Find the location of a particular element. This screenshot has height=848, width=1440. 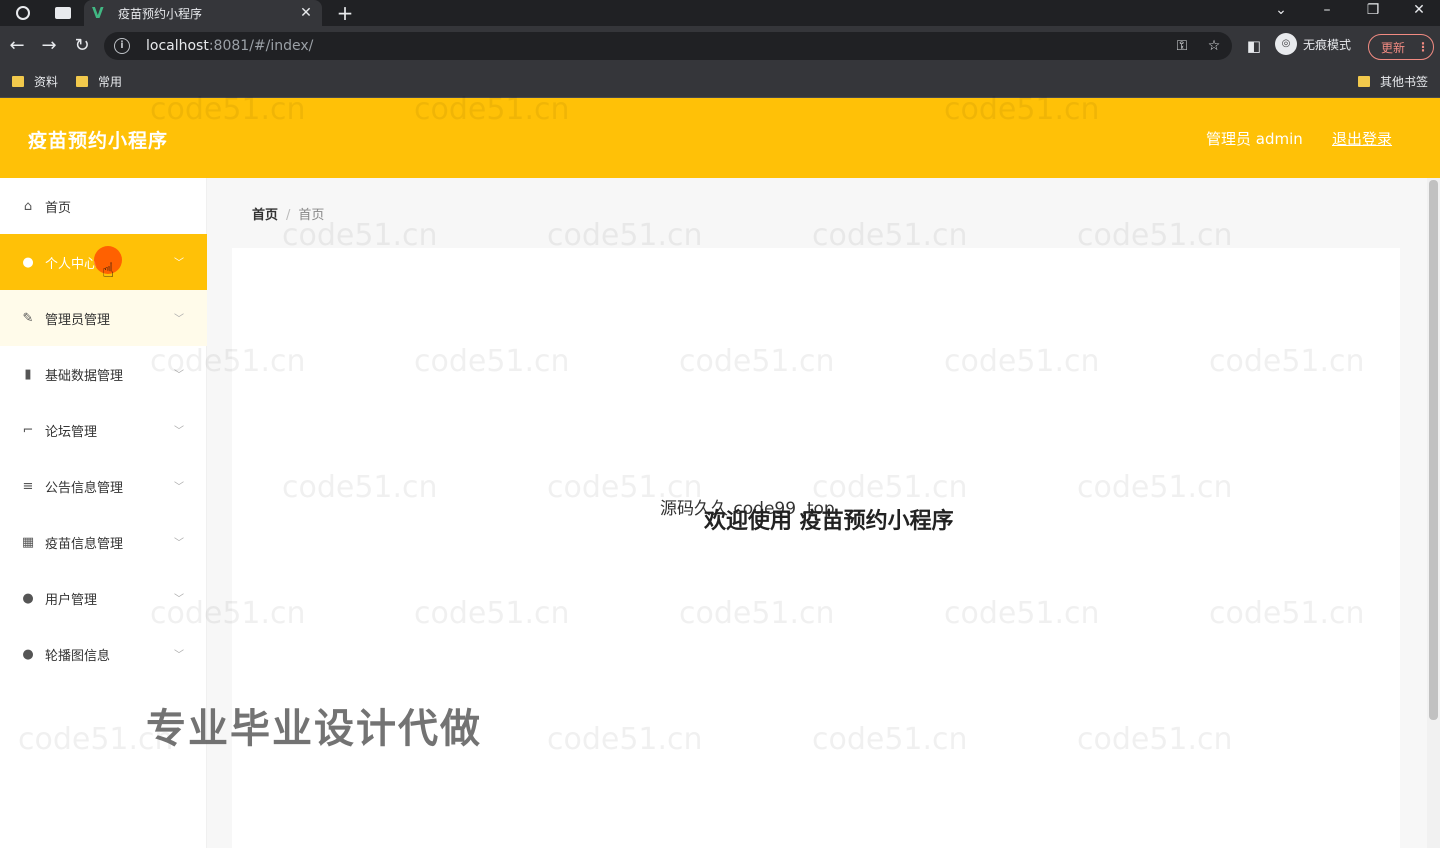

breadcrumb-current: 首页 is located at coordinates (311, 215).